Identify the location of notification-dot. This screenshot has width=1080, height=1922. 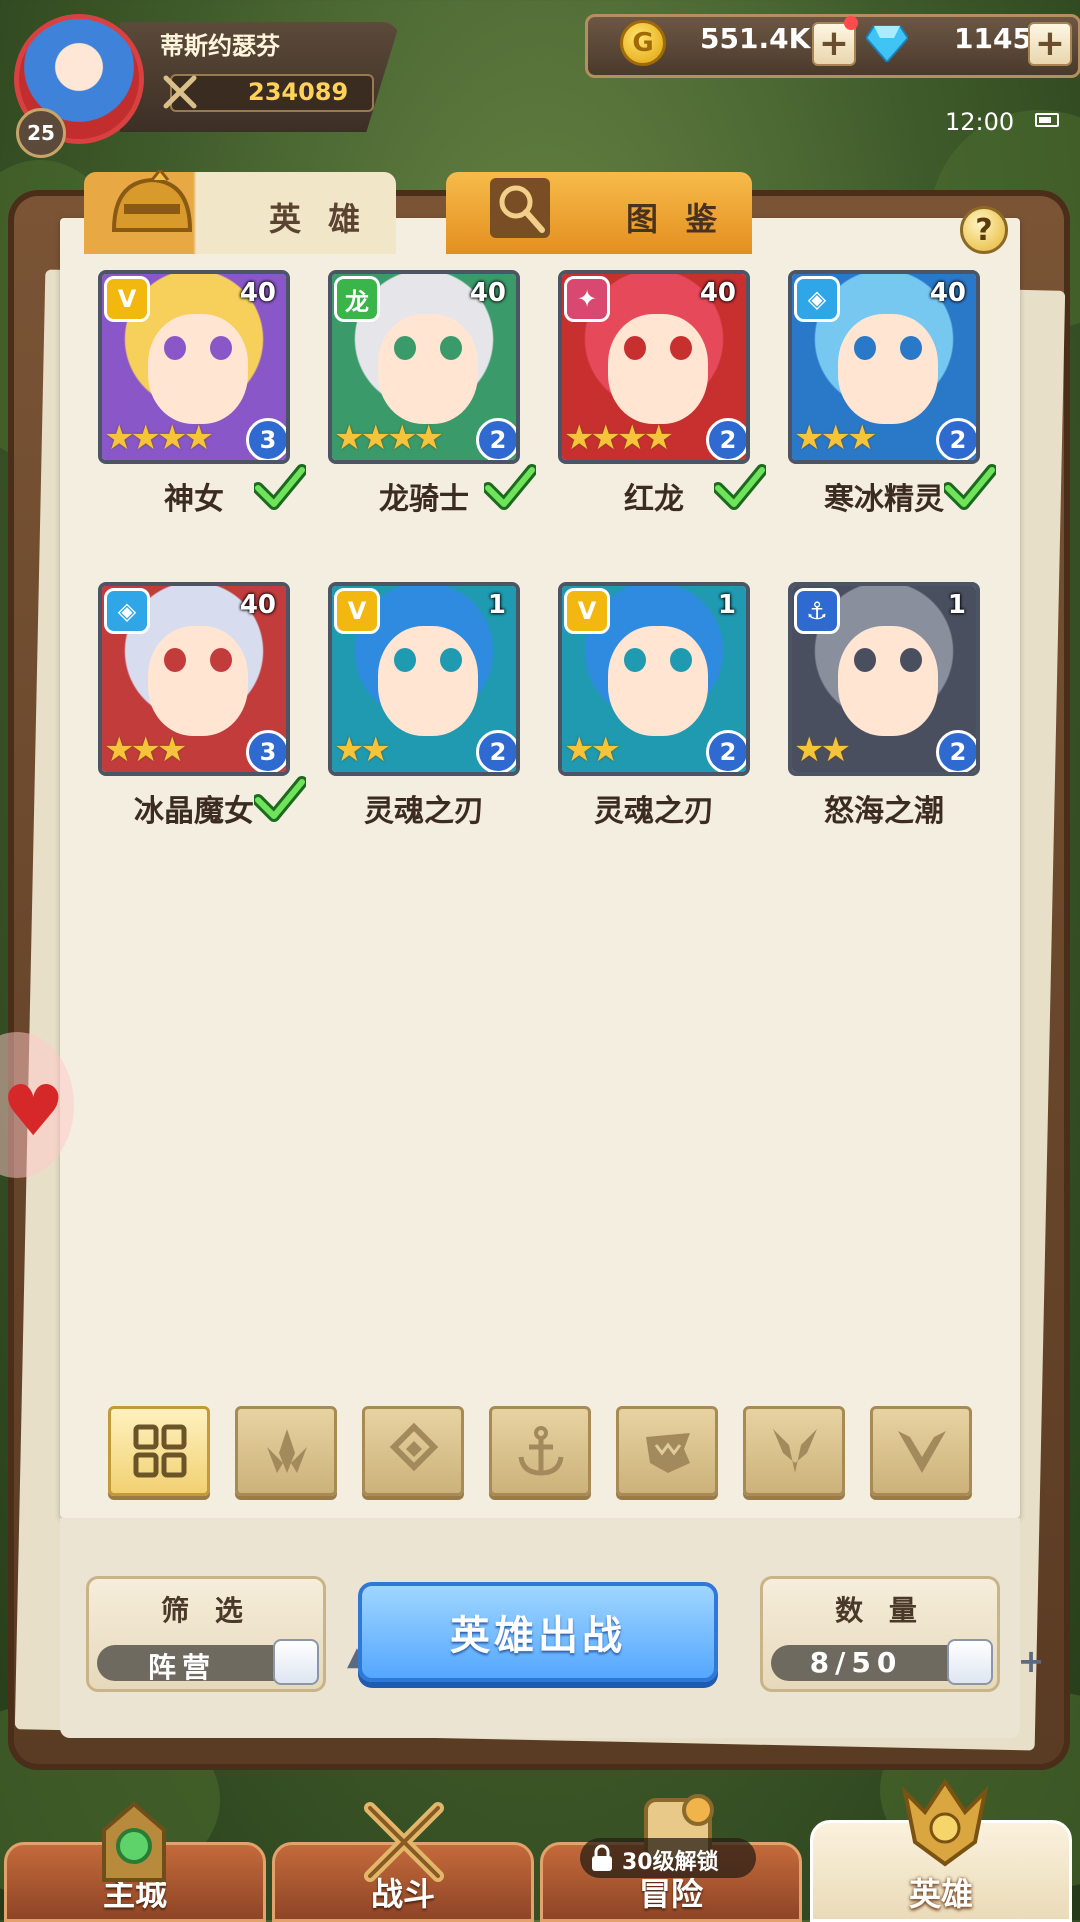
(851, 23).